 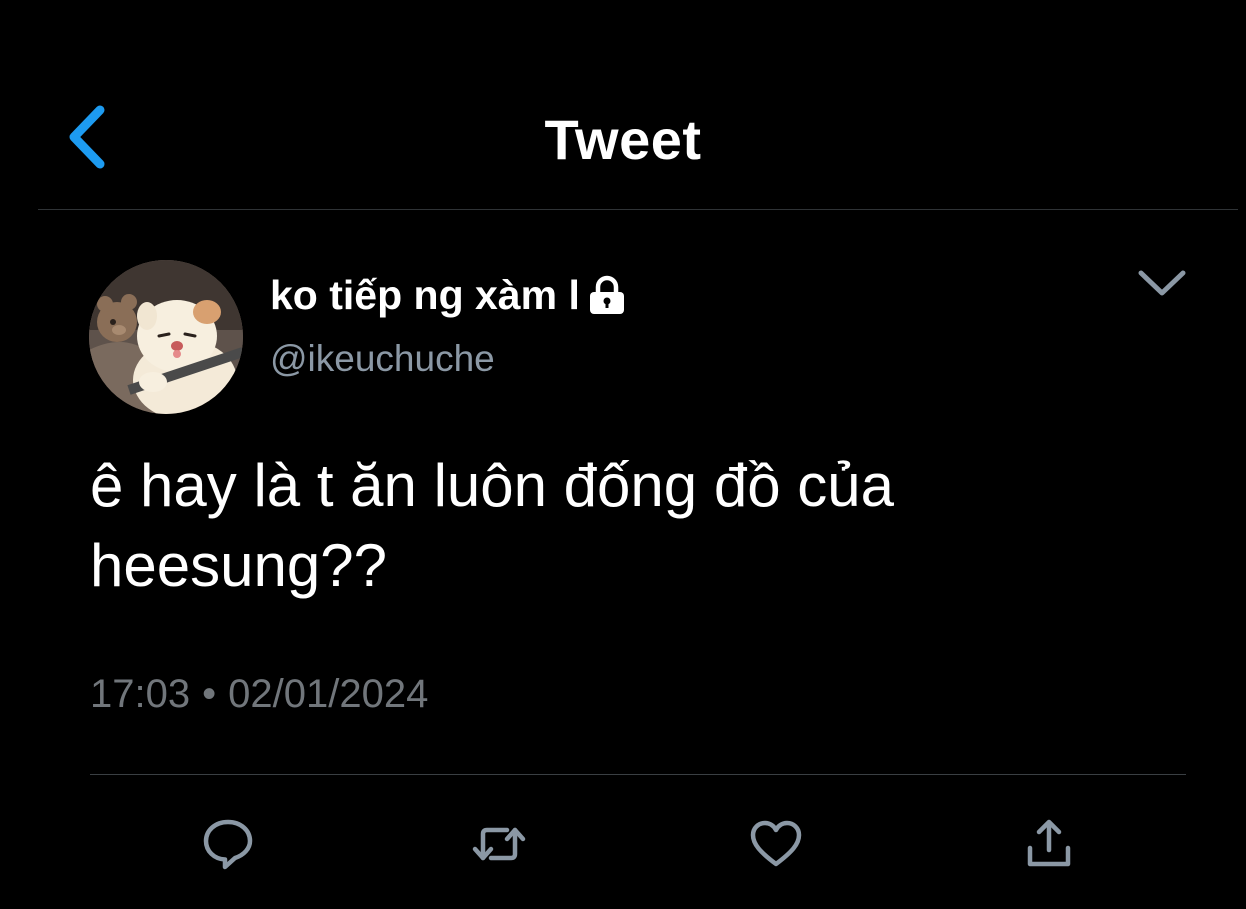 I want to click on retweet-icon, so click(x=499, y=846).